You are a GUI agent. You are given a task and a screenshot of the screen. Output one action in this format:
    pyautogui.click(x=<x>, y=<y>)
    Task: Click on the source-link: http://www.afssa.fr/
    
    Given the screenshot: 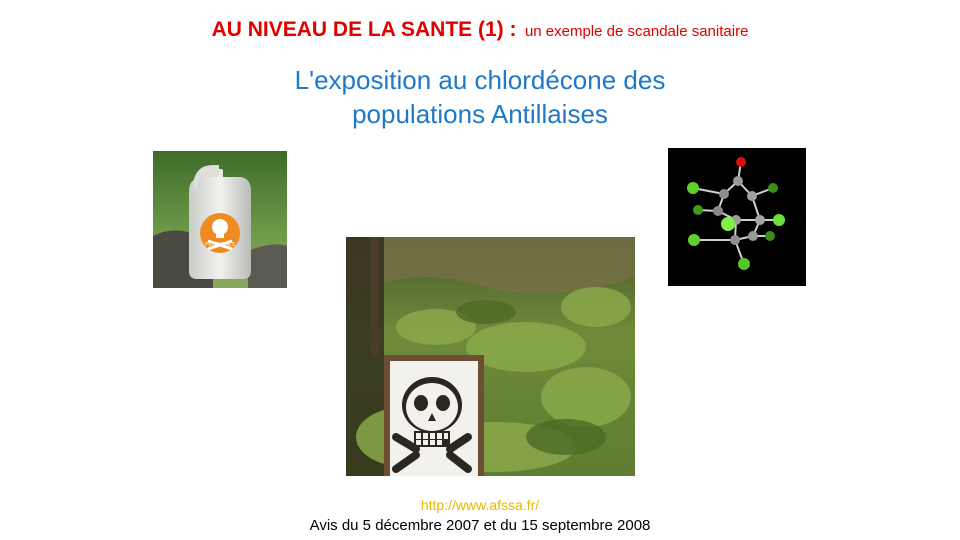 What is the action you would take?
    pyautogui.click(x=480, y=505)
    